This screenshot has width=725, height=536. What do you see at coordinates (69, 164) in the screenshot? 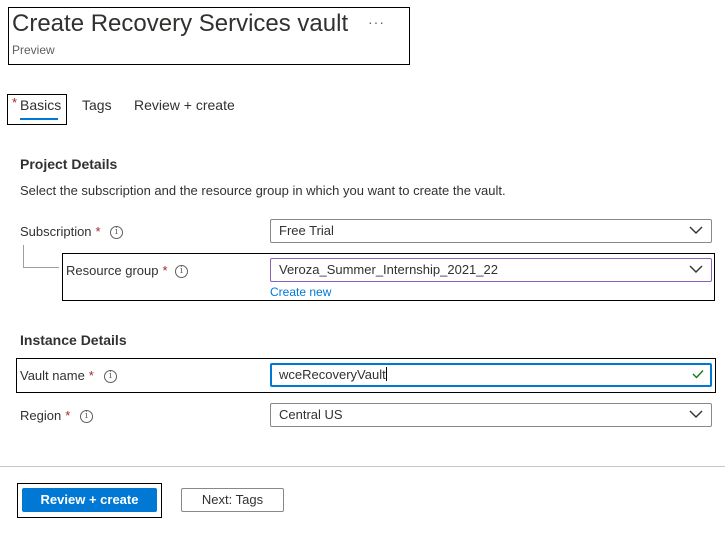
I see `project-details-heading: Project Details` at bounding box center [69, 164].